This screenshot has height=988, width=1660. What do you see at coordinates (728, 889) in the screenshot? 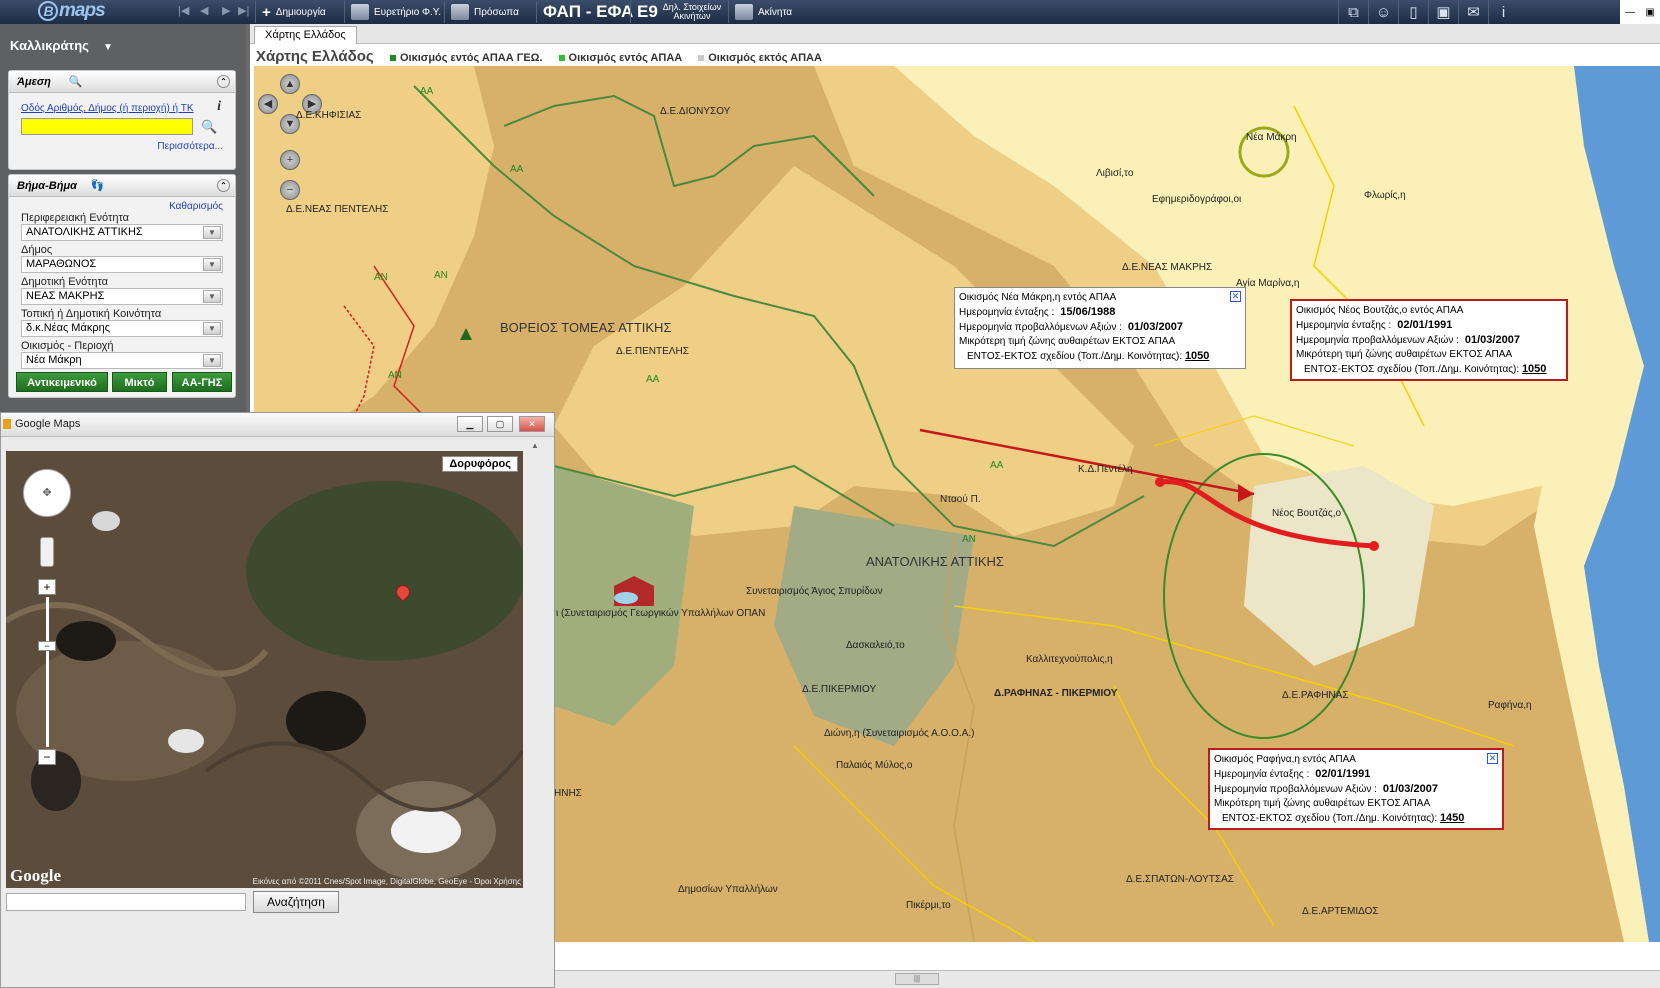
I see `map-label: Δημοσίων Υπαλλήλων` at bounding box center [728, 889].